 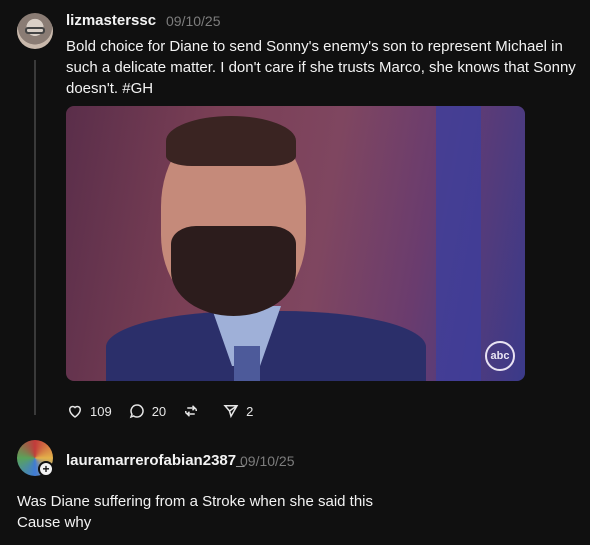 I want to click on reply-count: 20, so click(x=159, y=411).